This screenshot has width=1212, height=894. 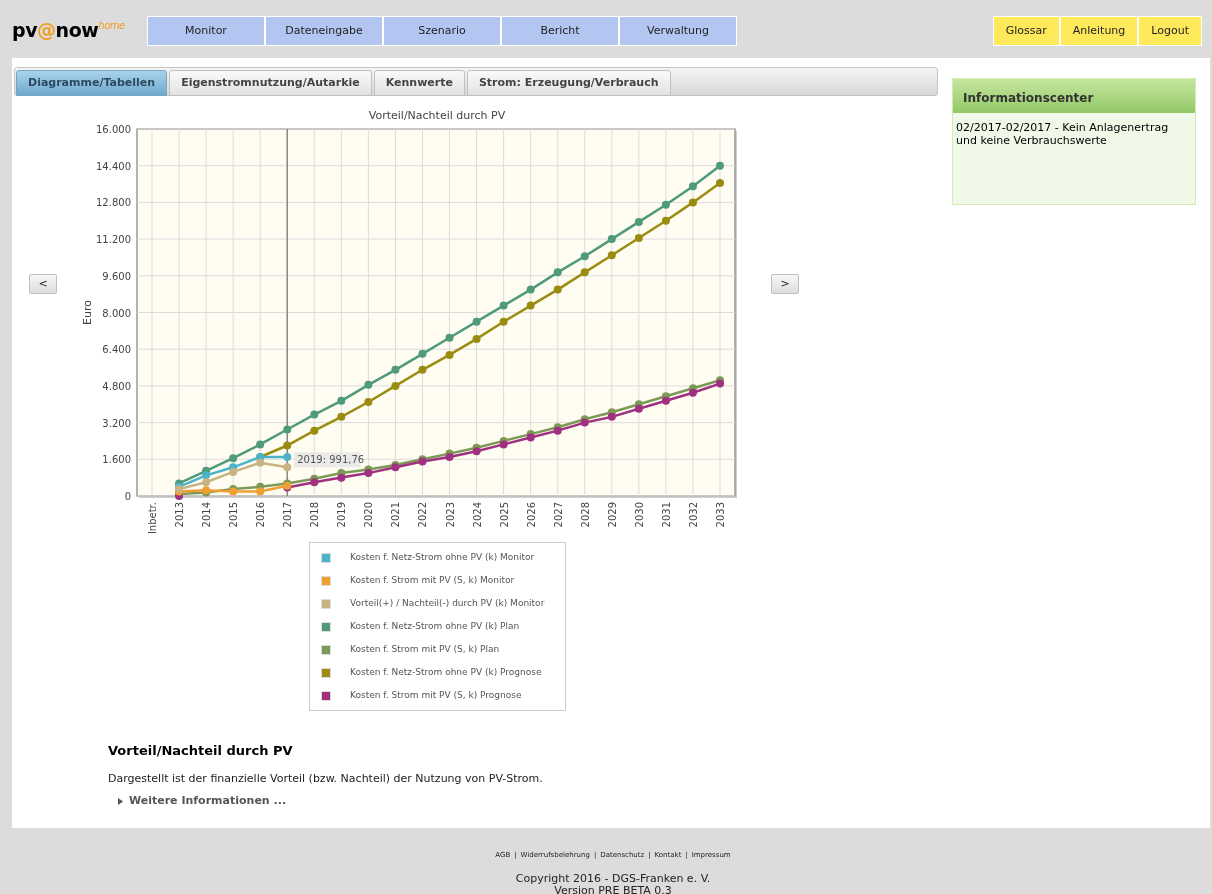 I want to click on y-tick-label: 8.000, so click(x=116, y=313).